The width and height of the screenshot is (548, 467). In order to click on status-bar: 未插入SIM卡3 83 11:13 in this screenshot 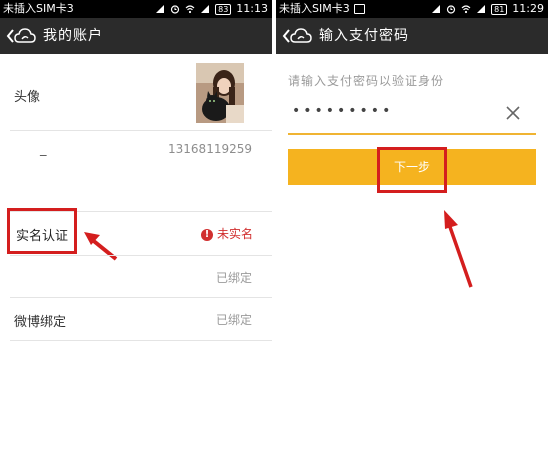, I will do `click(136, 9)`.